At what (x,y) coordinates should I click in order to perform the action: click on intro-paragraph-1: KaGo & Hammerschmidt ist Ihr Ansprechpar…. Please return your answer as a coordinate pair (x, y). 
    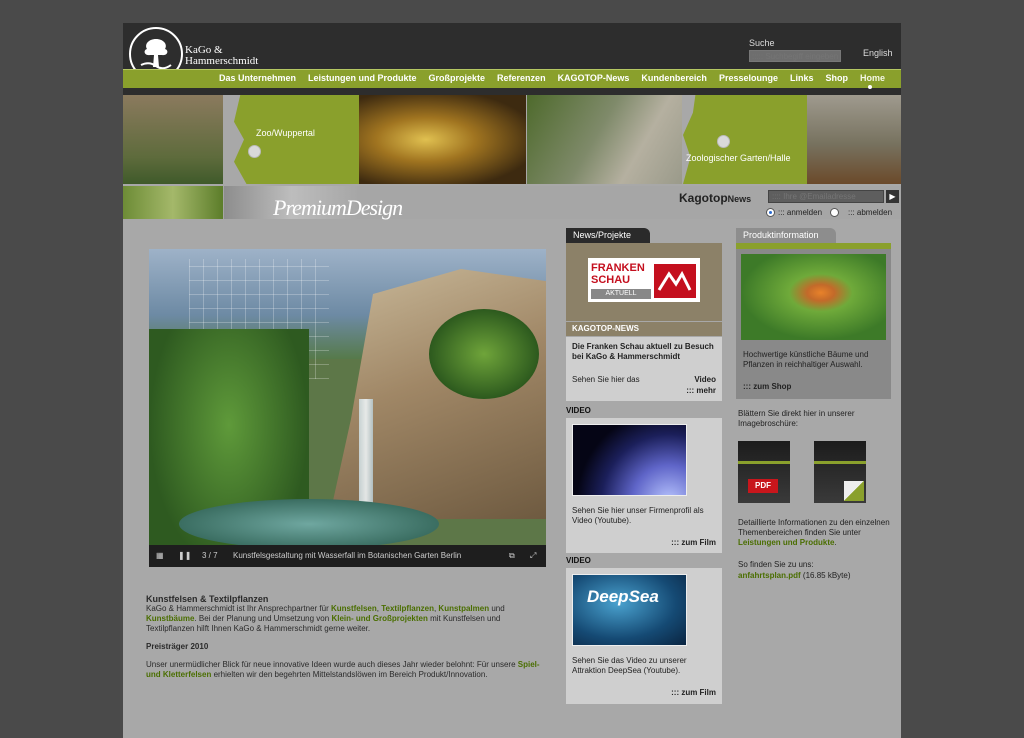
    Looking at the image, I should click on (346, 619).